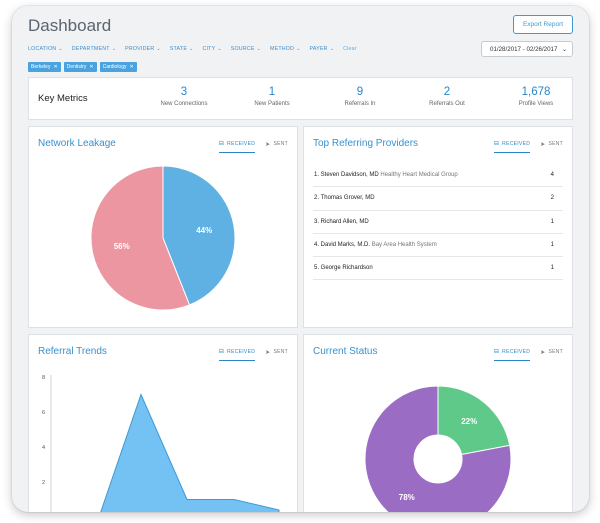  What do you see at coordinates (438, 199) in the screenshot?
I see `table-row: 2. Thomas Grover, MD 2` at bounding box center [438, 199].